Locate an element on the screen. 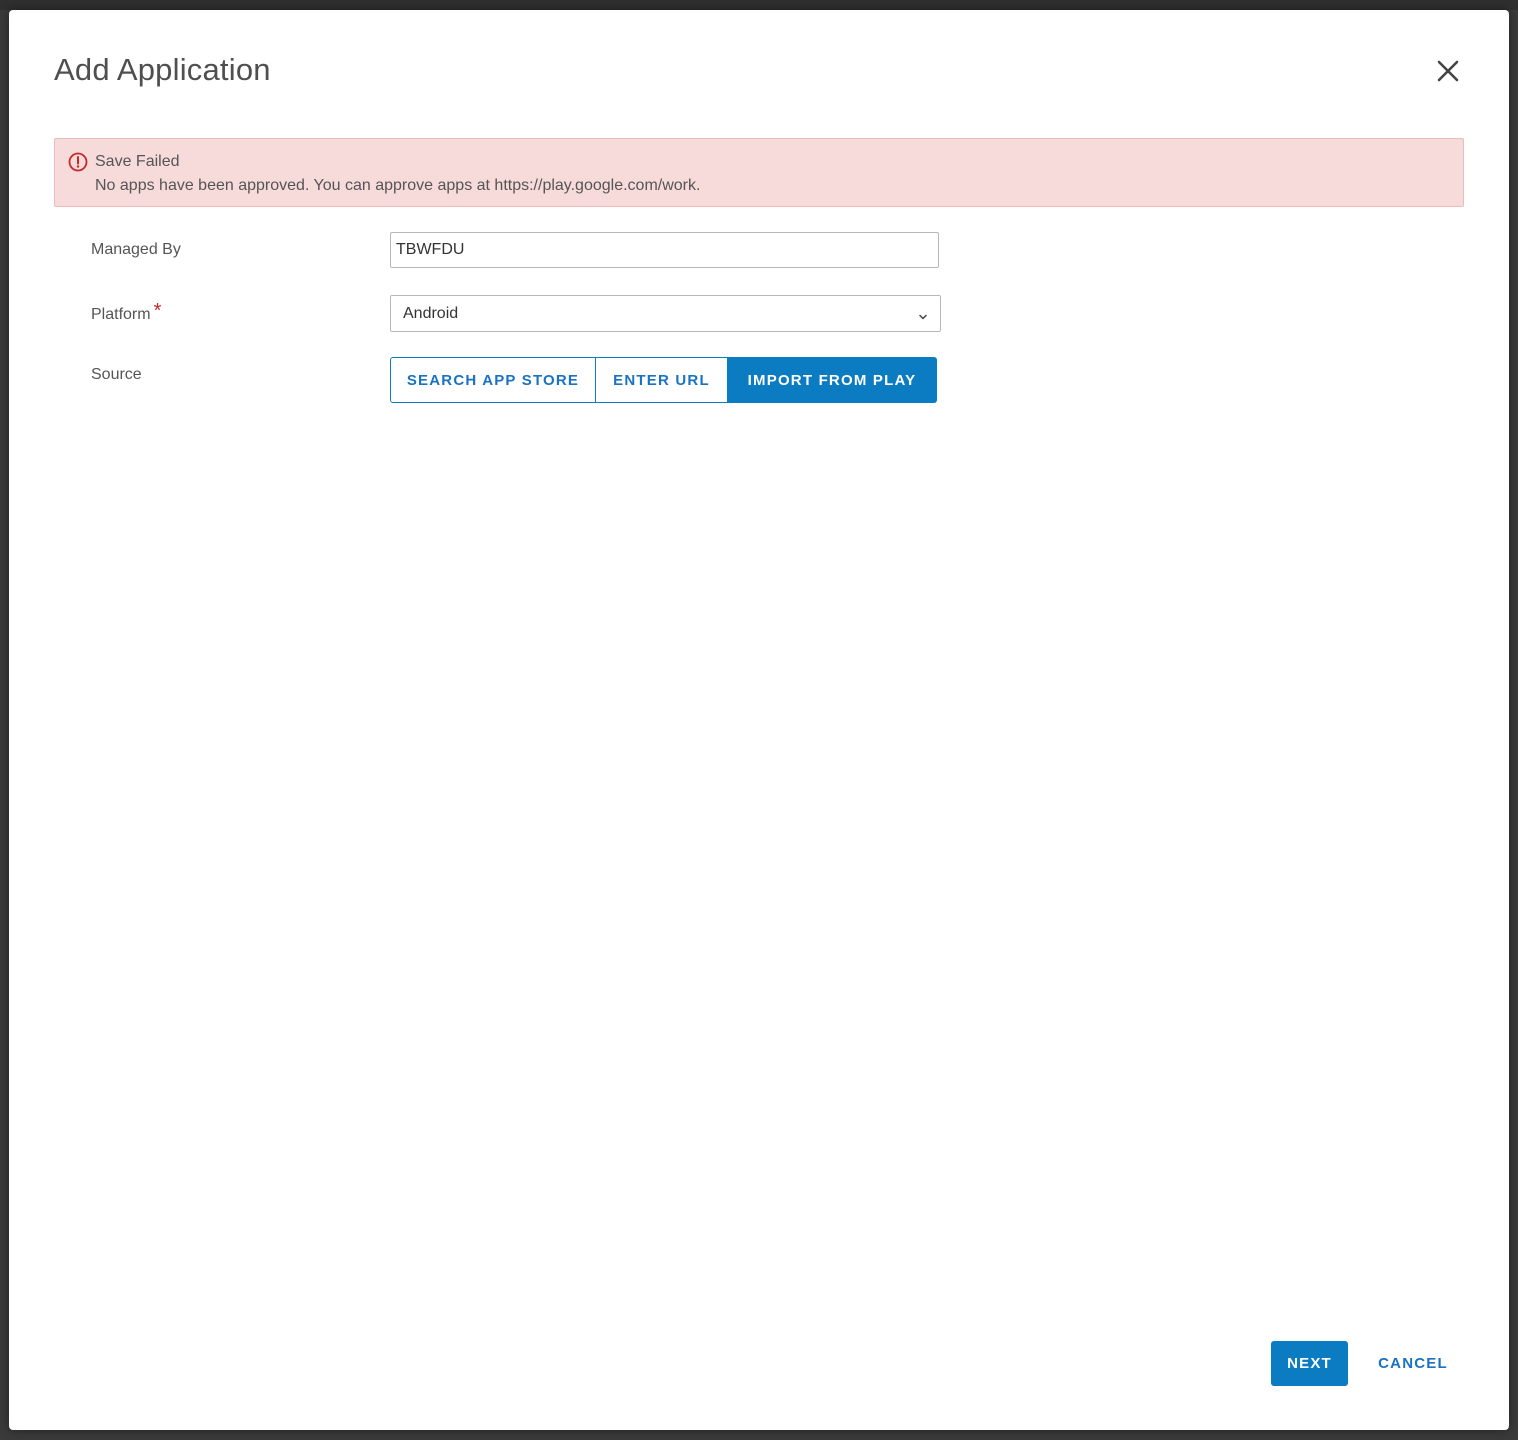 The height and width of the screenshot is (1440, 1518). backdrop is located at coordinates (759, 5).